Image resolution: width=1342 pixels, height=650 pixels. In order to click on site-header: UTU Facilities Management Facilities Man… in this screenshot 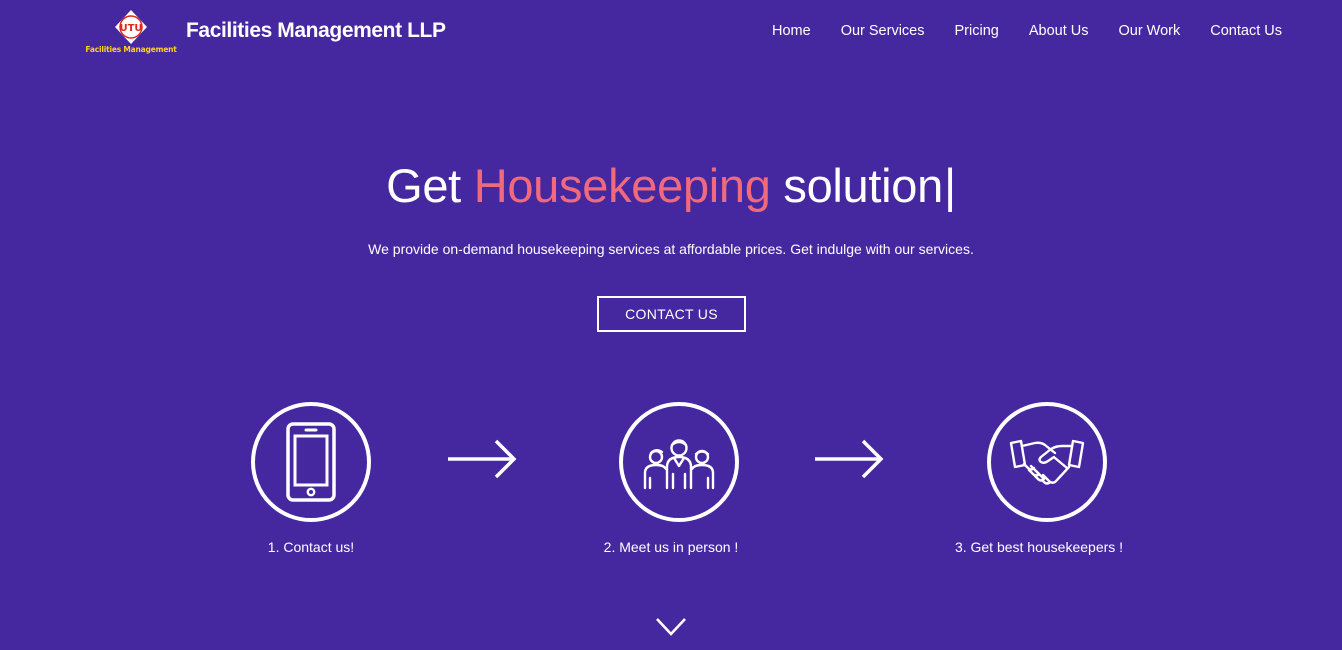, I will do `click(671, 32)`.